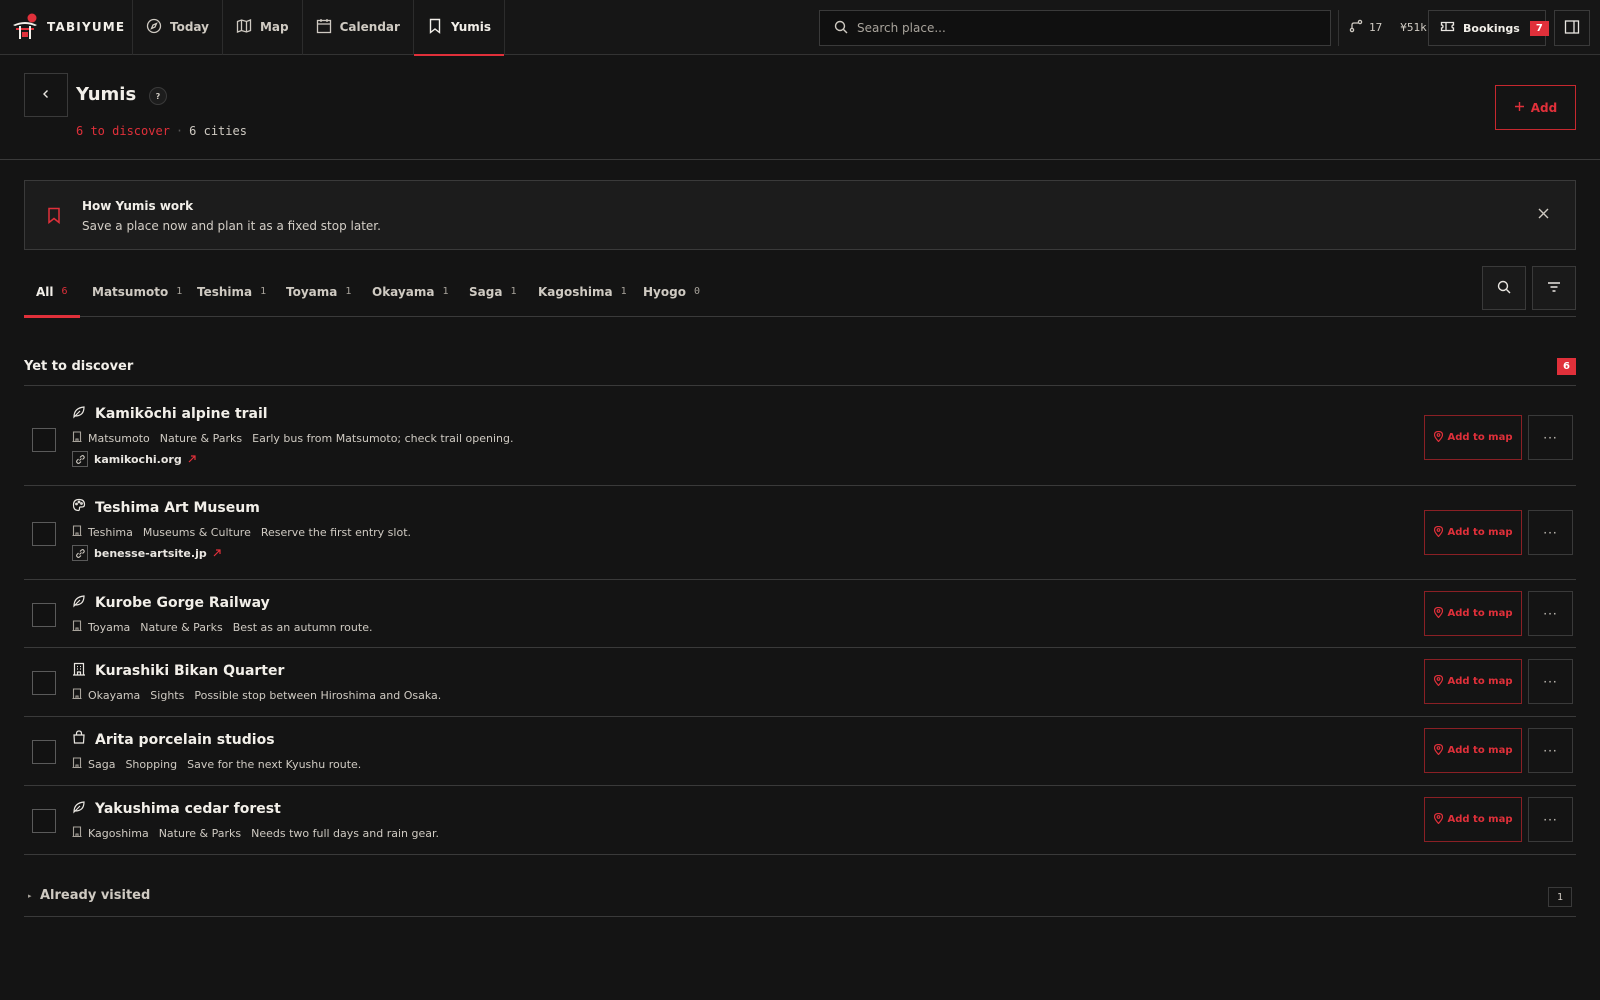 Image resolution: width=1600 pixels, height=1000 pixels. I want to click on toggle-panel-button, so click(1572, 28).